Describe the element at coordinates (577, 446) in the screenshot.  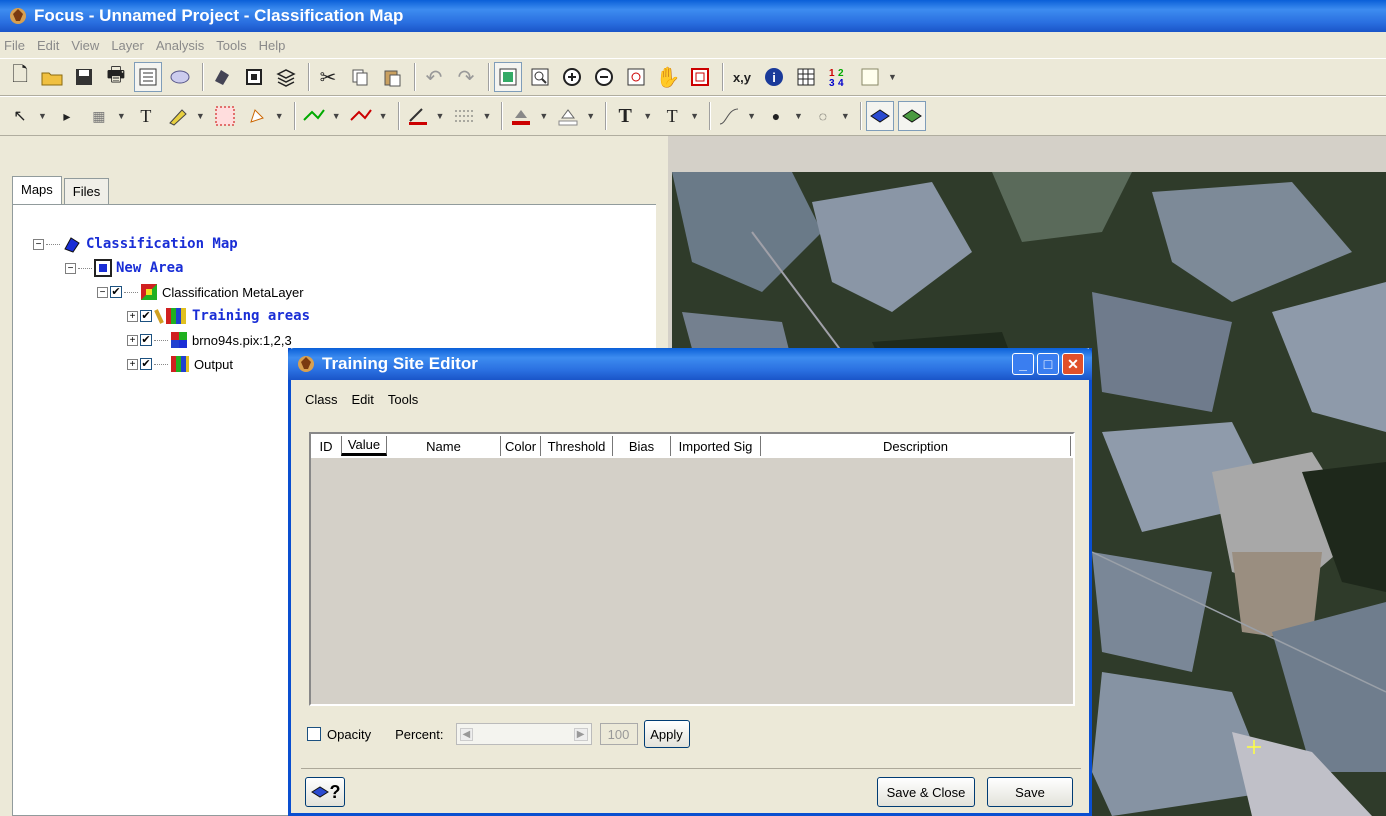
I see `column-threshold: Threshold` at that location.